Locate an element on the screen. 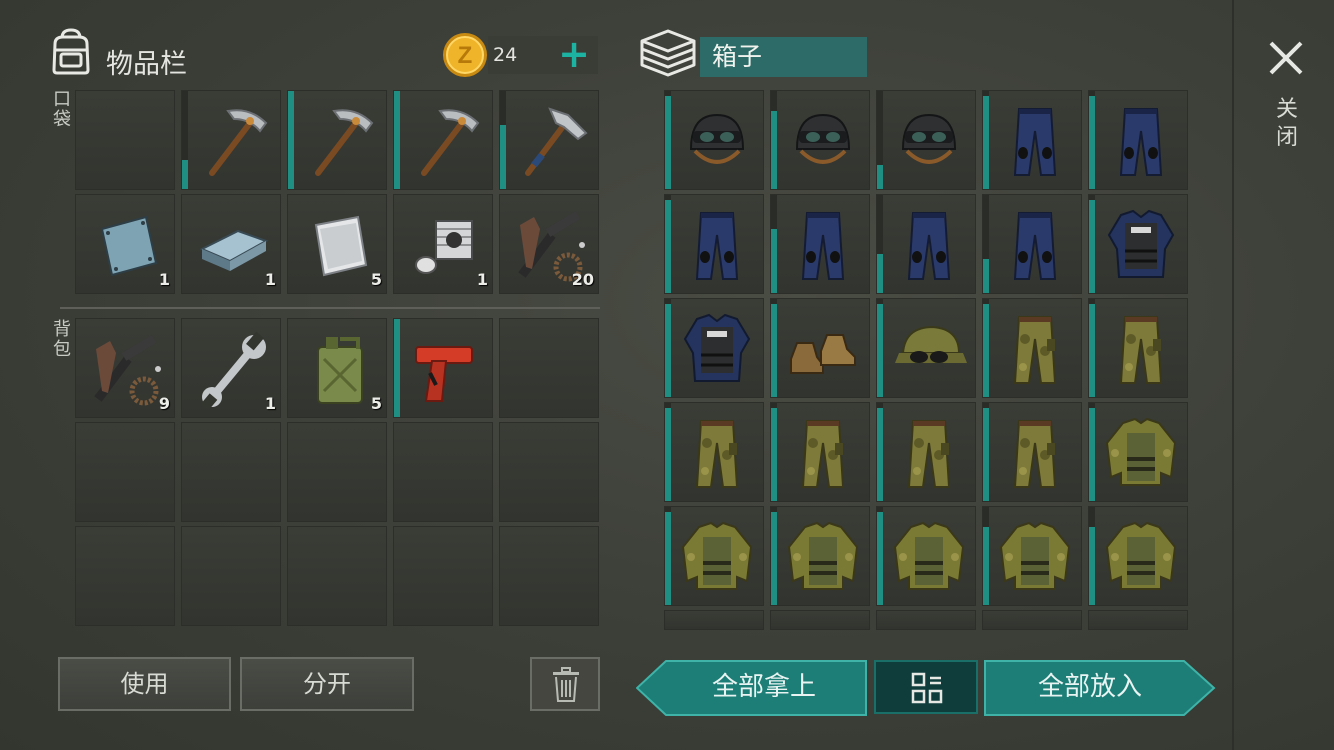 This screenshot has width=1334, height=750. coin-amount: 24 is located at coordinates (505, 55).